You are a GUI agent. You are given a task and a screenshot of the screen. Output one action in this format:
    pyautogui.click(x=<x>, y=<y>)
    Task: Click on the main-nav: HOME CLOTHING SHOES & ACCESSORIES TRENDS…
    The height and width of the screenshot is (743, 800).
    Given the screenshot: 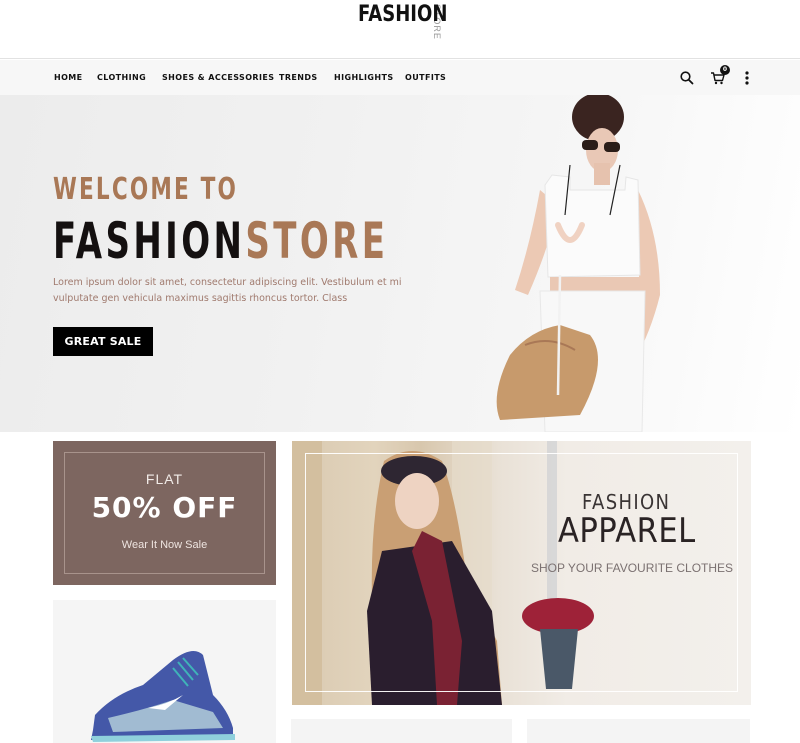 What is the action you would take?
    pyautogui.click(x=400, y=77)
    